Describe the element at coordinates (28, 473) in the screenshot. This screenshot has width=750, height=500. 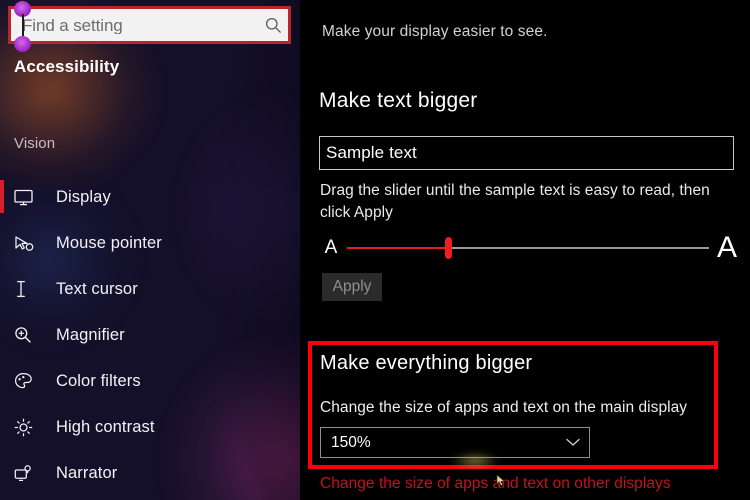
I see `narrator-icon` at that location.